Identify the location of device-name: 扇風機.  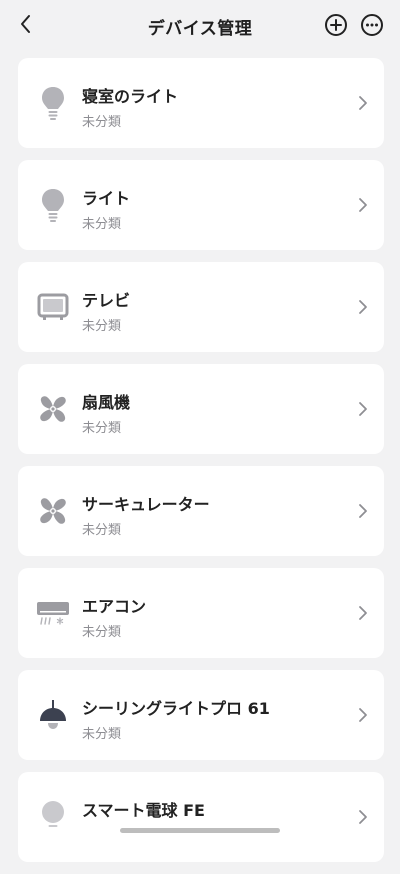
(106, 402).